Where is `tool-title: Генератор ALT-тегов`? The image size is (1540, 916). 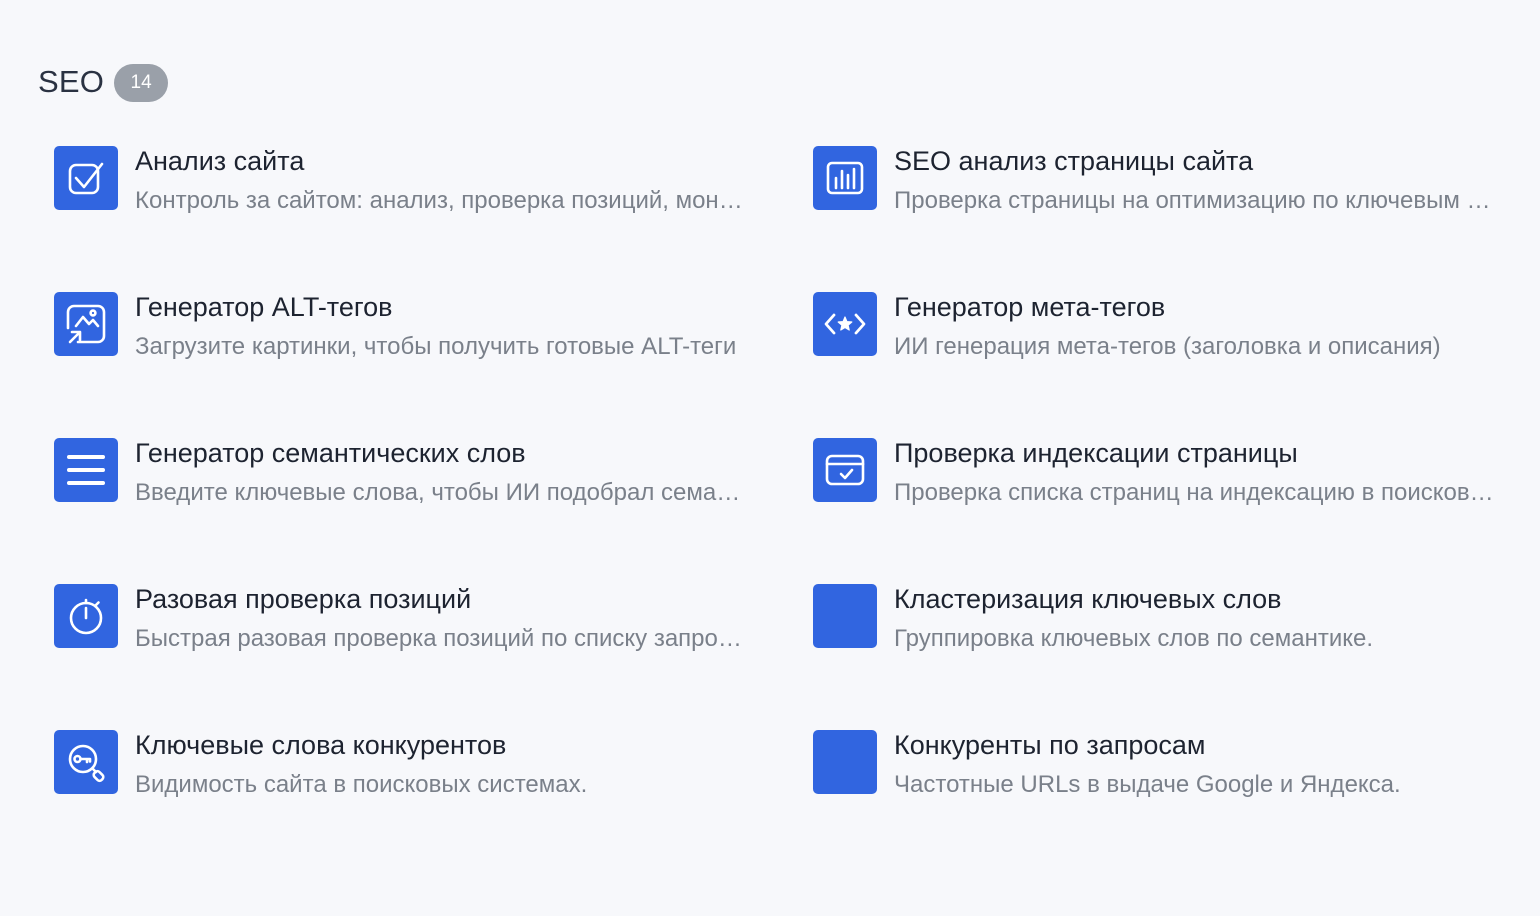
tool-title: Генератор ALT-тегов is located at coordinates (264, 307).